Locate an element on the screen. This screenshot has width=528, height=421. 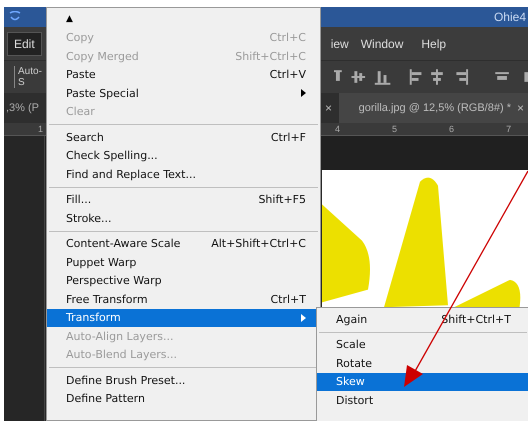
menu-item: Window is located at coordinates (382, 43).